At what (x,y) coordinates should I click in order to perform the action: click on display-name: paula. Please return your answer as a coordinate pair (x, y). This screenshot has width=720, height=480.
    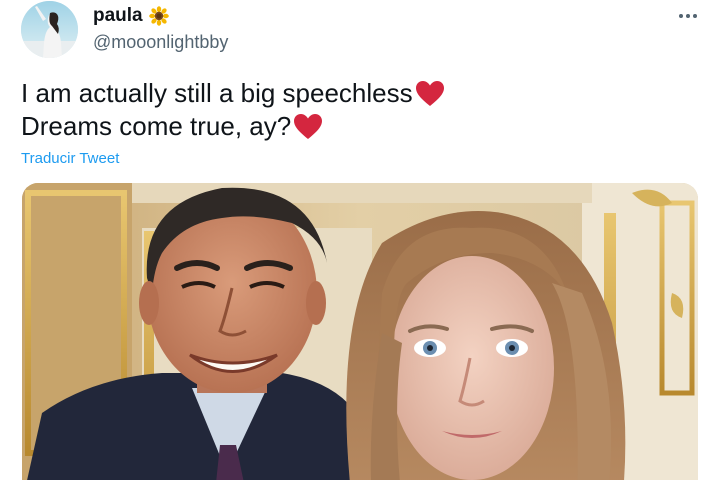
    Looking at the image, I should click on (131, 16).